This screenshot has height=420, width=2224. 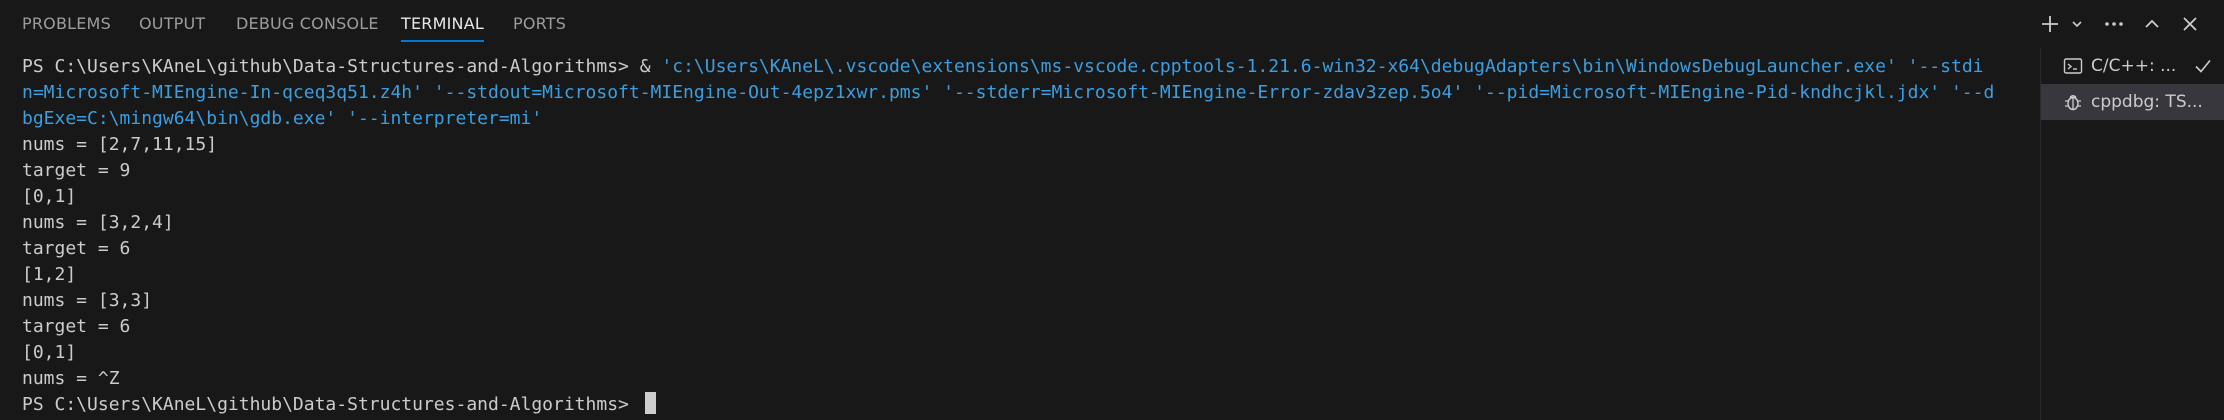 I want to click on debug-icon, so click(x=2073, y=102).